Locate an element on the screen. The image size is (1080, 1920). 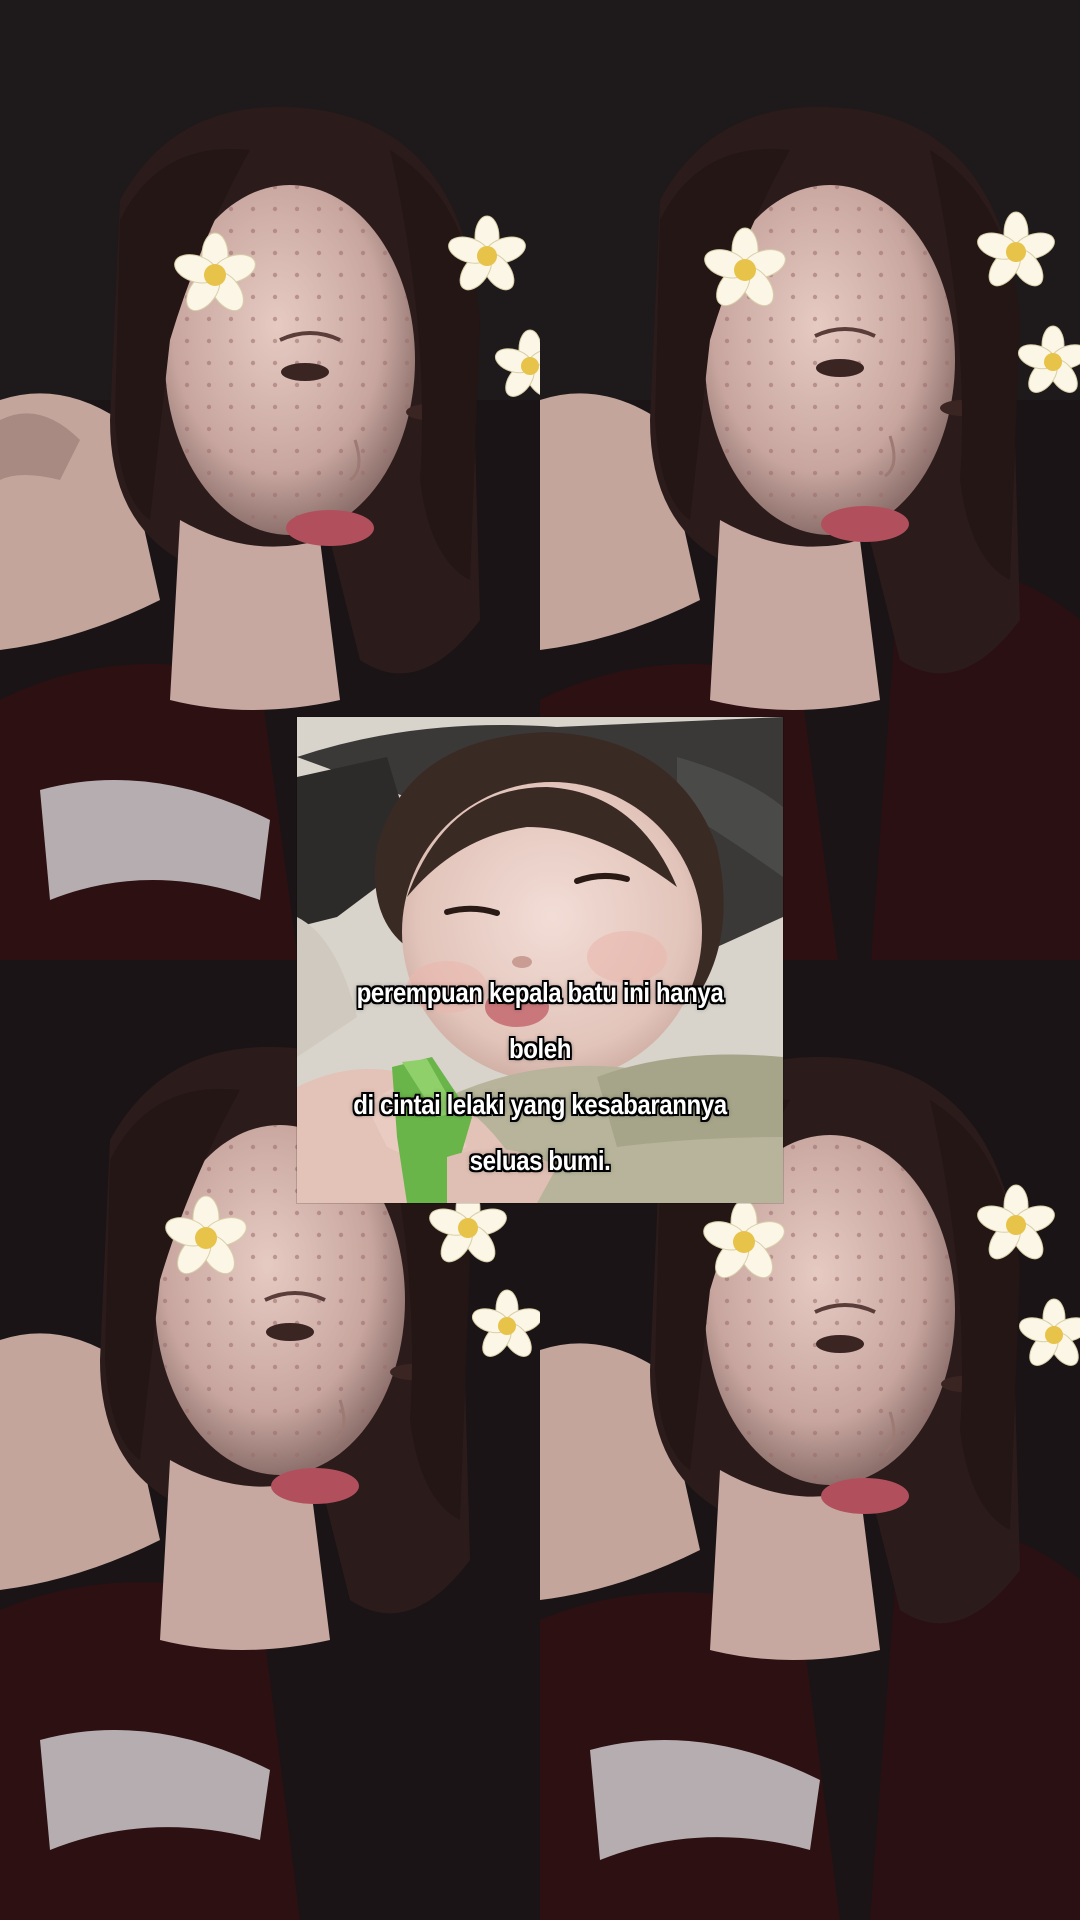
caption-line-3: seluas bumi. is located at coordinates (540, 1160).